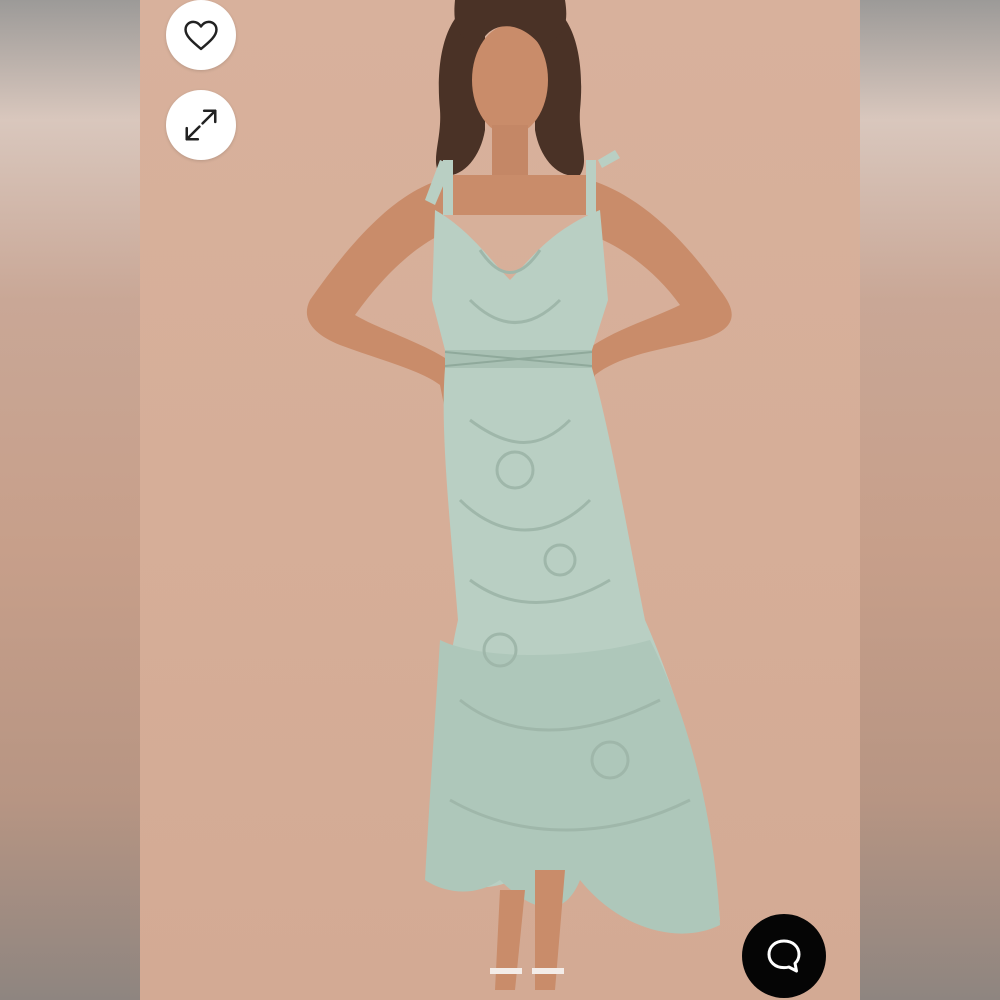  I want to click on face, so click(510, 80).